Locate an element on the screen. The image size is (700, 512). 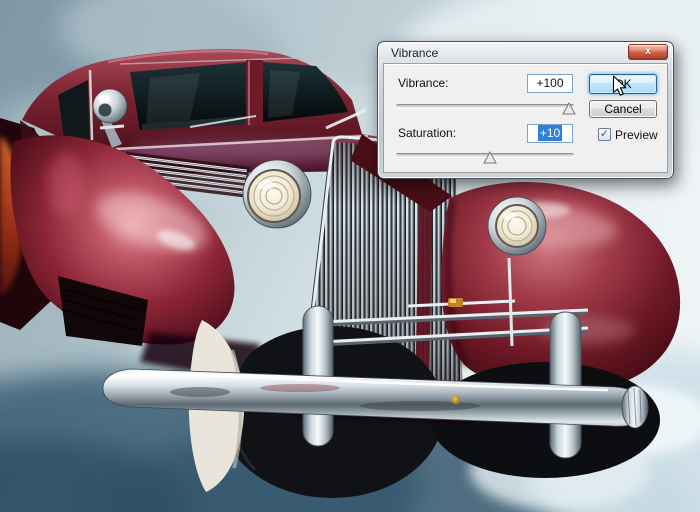
close-button: x is located at coordinates (648, 52).